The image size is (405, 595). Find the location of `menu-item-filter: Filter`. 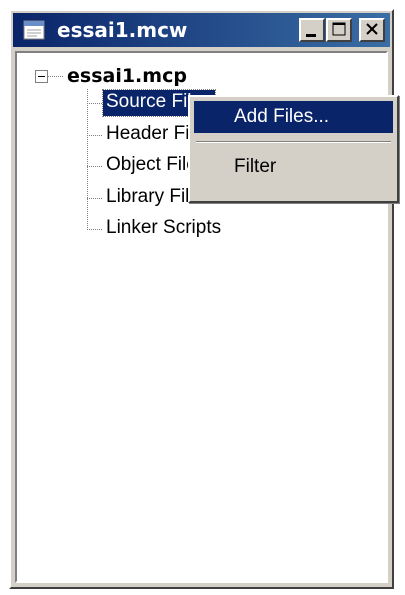

menu-item-filter: Filter is located at coordinates (293, 167).